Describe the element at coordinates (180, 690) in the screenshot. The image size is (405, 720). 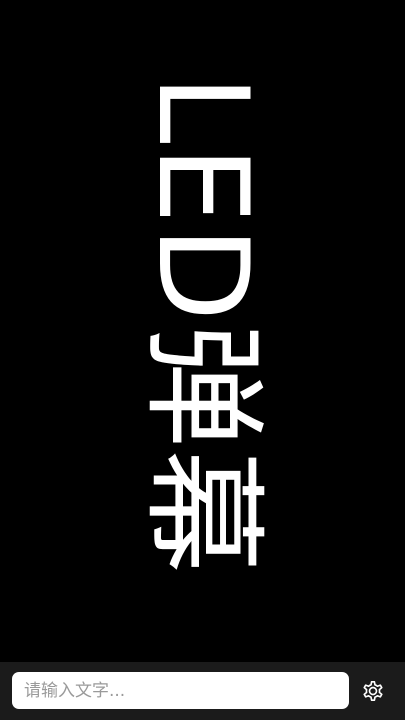
I see `text-input` at that location.